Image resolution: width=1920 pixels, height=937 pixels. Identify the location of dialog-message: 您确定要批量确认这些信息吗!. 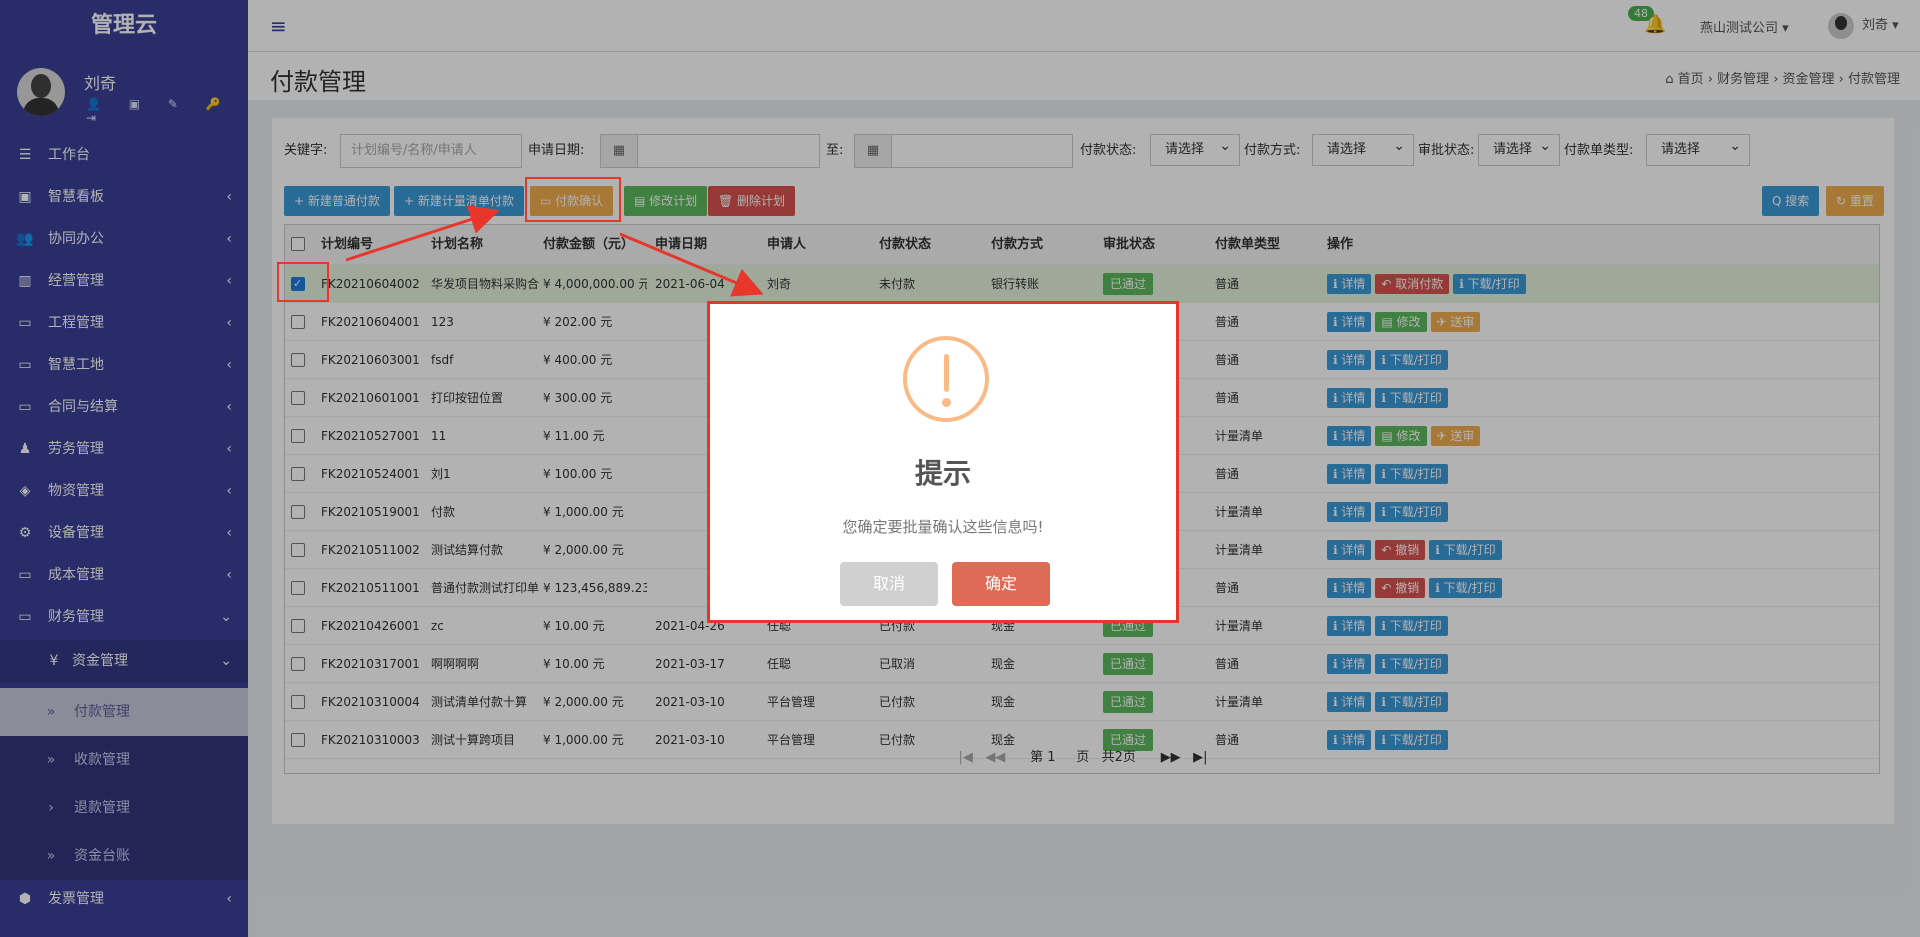
(943, 527).